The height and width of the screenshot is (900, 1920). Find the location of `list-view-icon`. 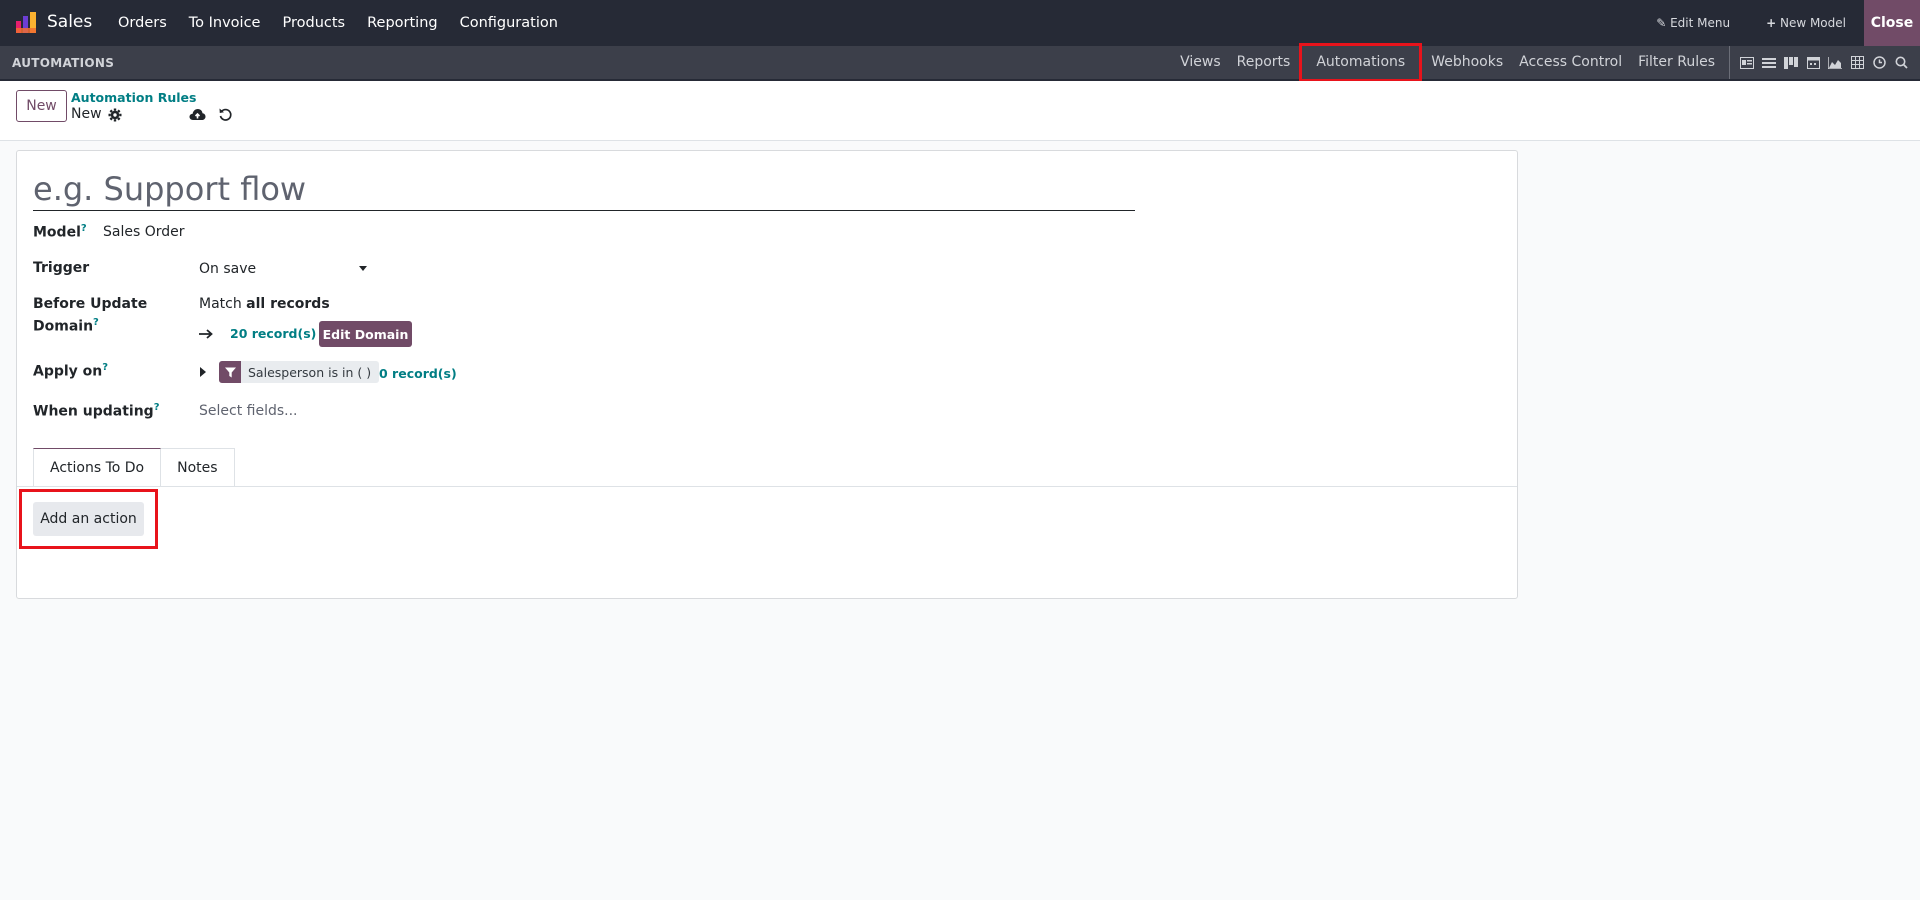

list-view-icon is located at coordinates (1769, 62).